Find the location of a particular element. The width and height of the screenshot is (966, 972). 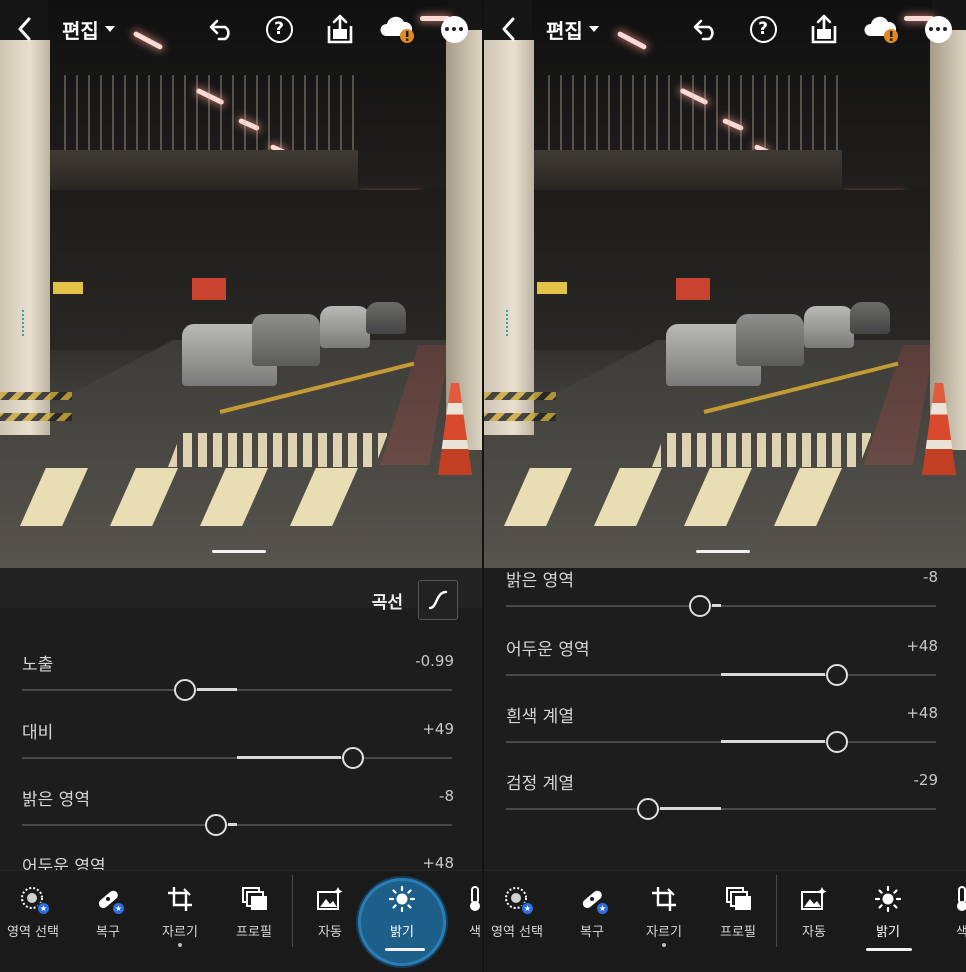

slider-whites: 흰색 계열 +48 is located at coordinates (722, 732).